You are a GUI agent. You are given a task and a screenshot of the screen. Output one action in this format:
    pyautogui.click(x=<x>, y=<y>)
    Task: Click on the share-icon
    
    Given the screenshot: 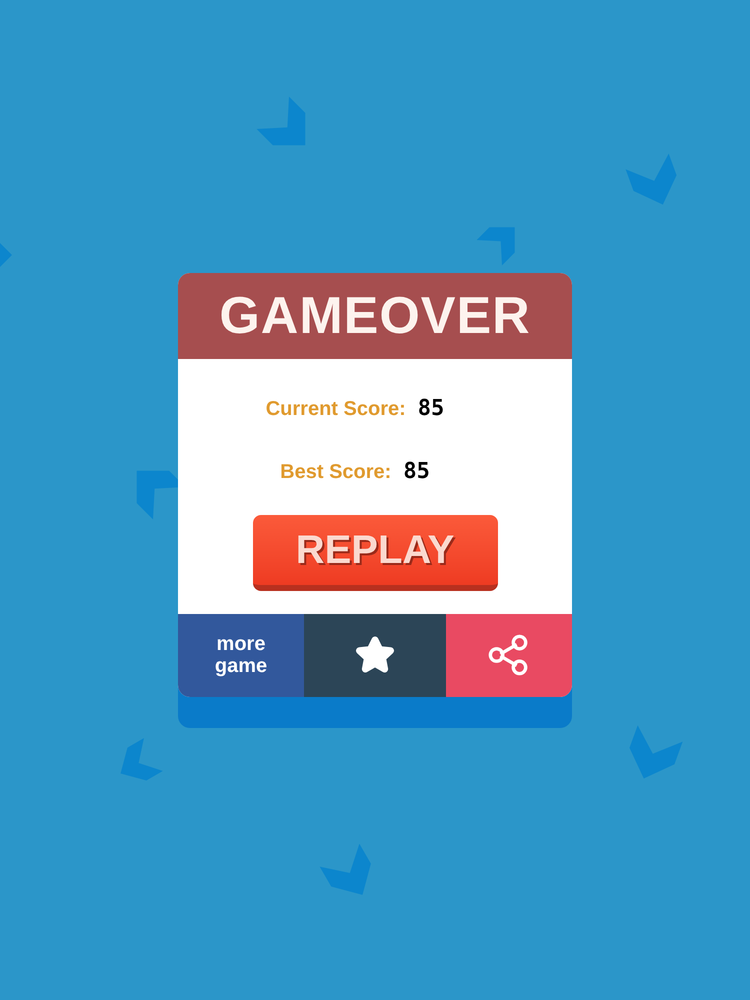 What is the action you would take?
    pyautogui.click(x=509, y=655)
    